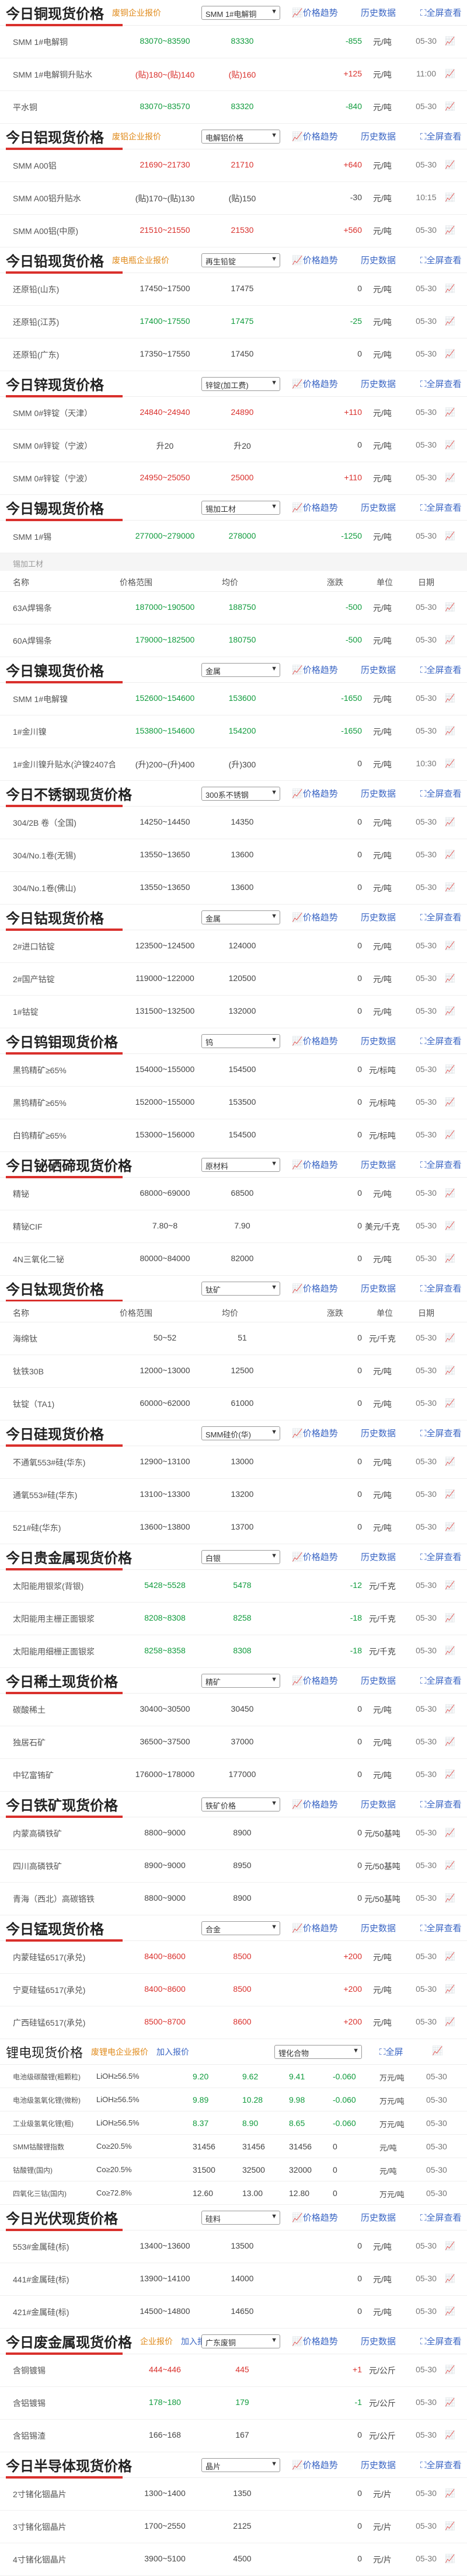 The image size is (467, 2576). Describe the element at coordinates (240, 1557) in the screenshot. I see `category-select: 白银 ▼` at that location.